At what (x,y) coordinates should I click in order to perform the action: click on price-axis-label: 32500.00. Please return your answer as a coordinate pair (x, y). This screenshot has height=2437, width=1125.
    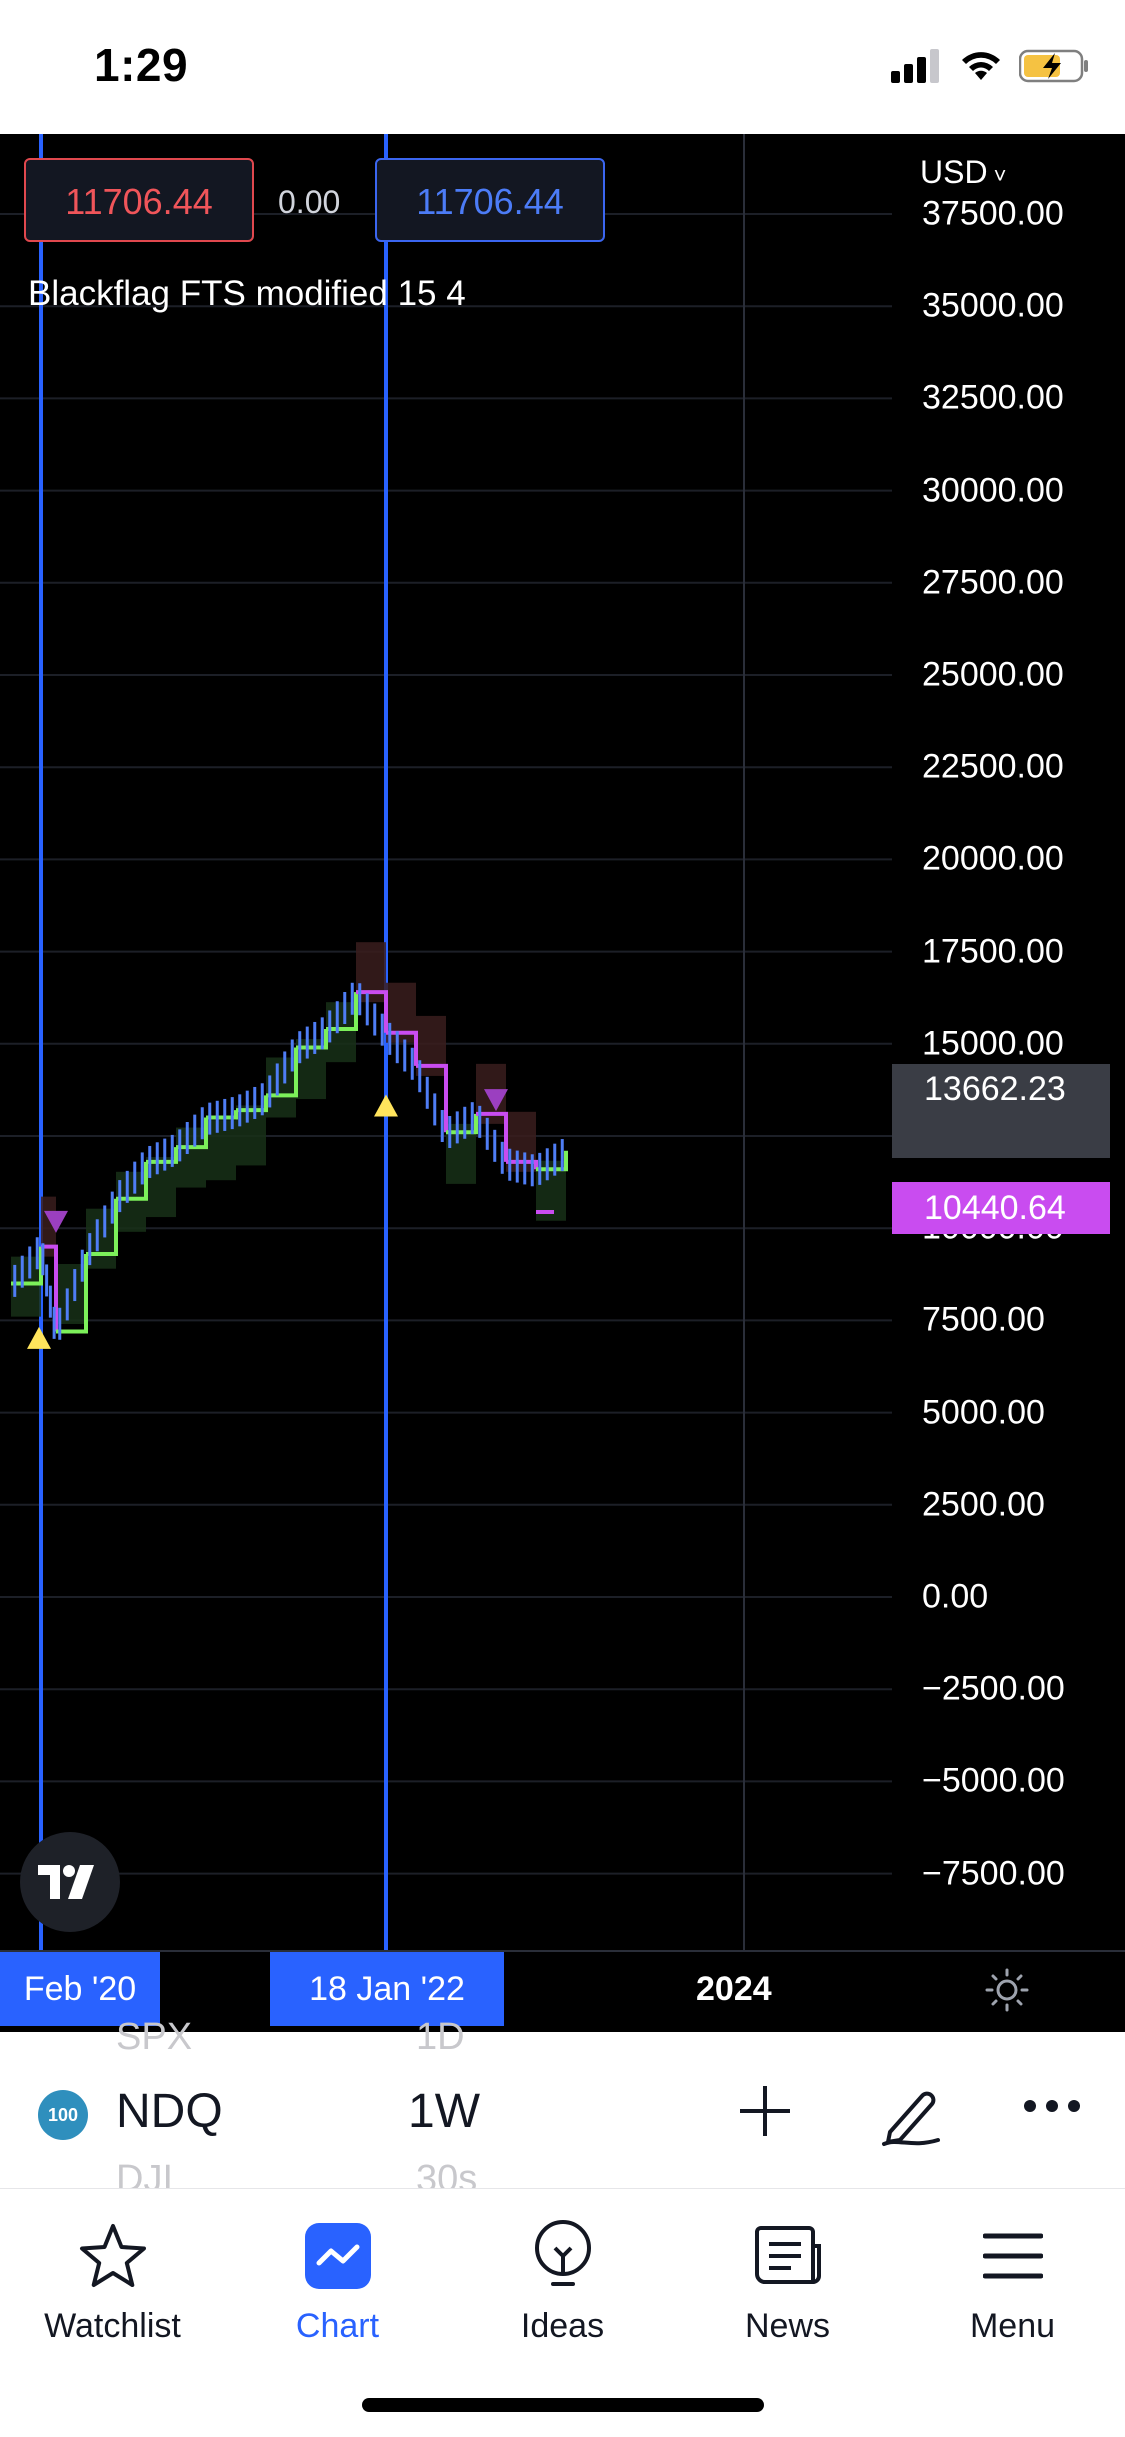
    Looking at the image, I should click on (993, 397).